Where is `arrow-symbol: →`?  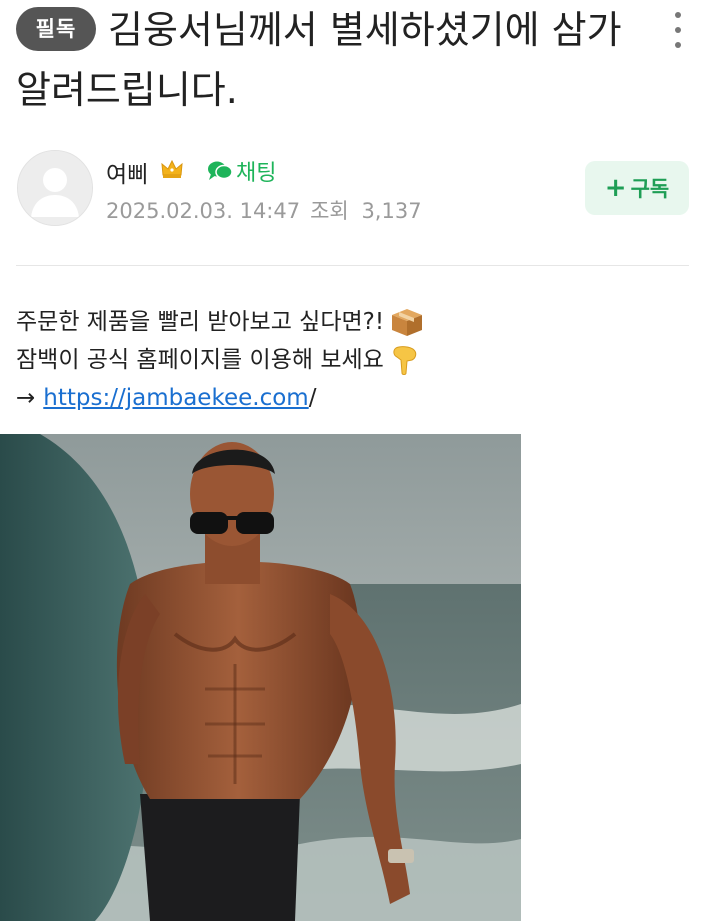 arrow-symbol: → is located at coordinates (26, 398).